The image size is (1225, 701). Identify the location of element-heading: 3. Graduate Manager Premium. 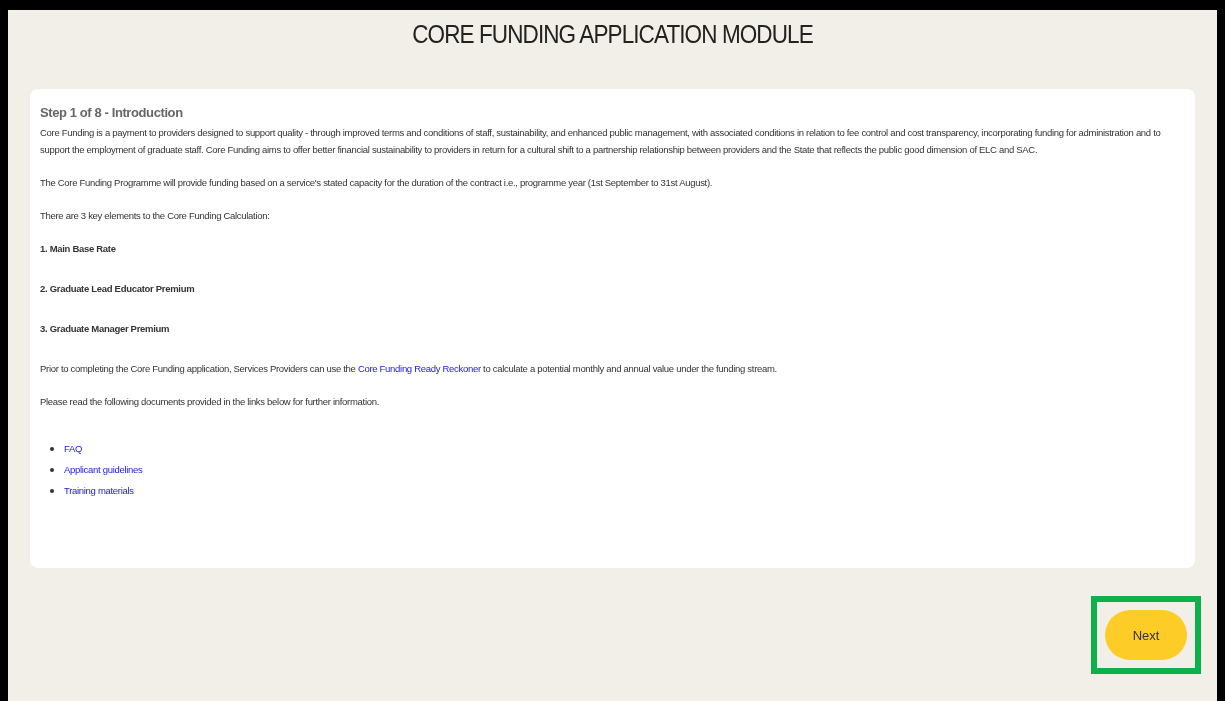
(105, 329).